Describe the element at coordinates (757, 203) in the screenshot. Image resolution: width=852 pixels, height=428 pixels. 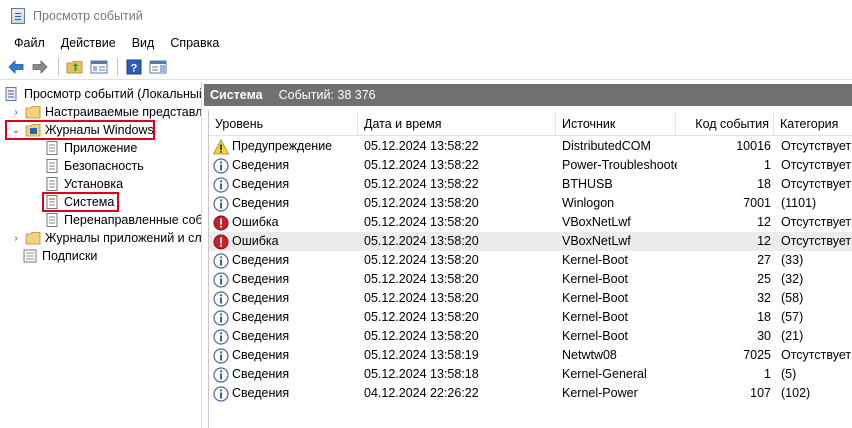
I see `cell-event-id: 7001` at that location.